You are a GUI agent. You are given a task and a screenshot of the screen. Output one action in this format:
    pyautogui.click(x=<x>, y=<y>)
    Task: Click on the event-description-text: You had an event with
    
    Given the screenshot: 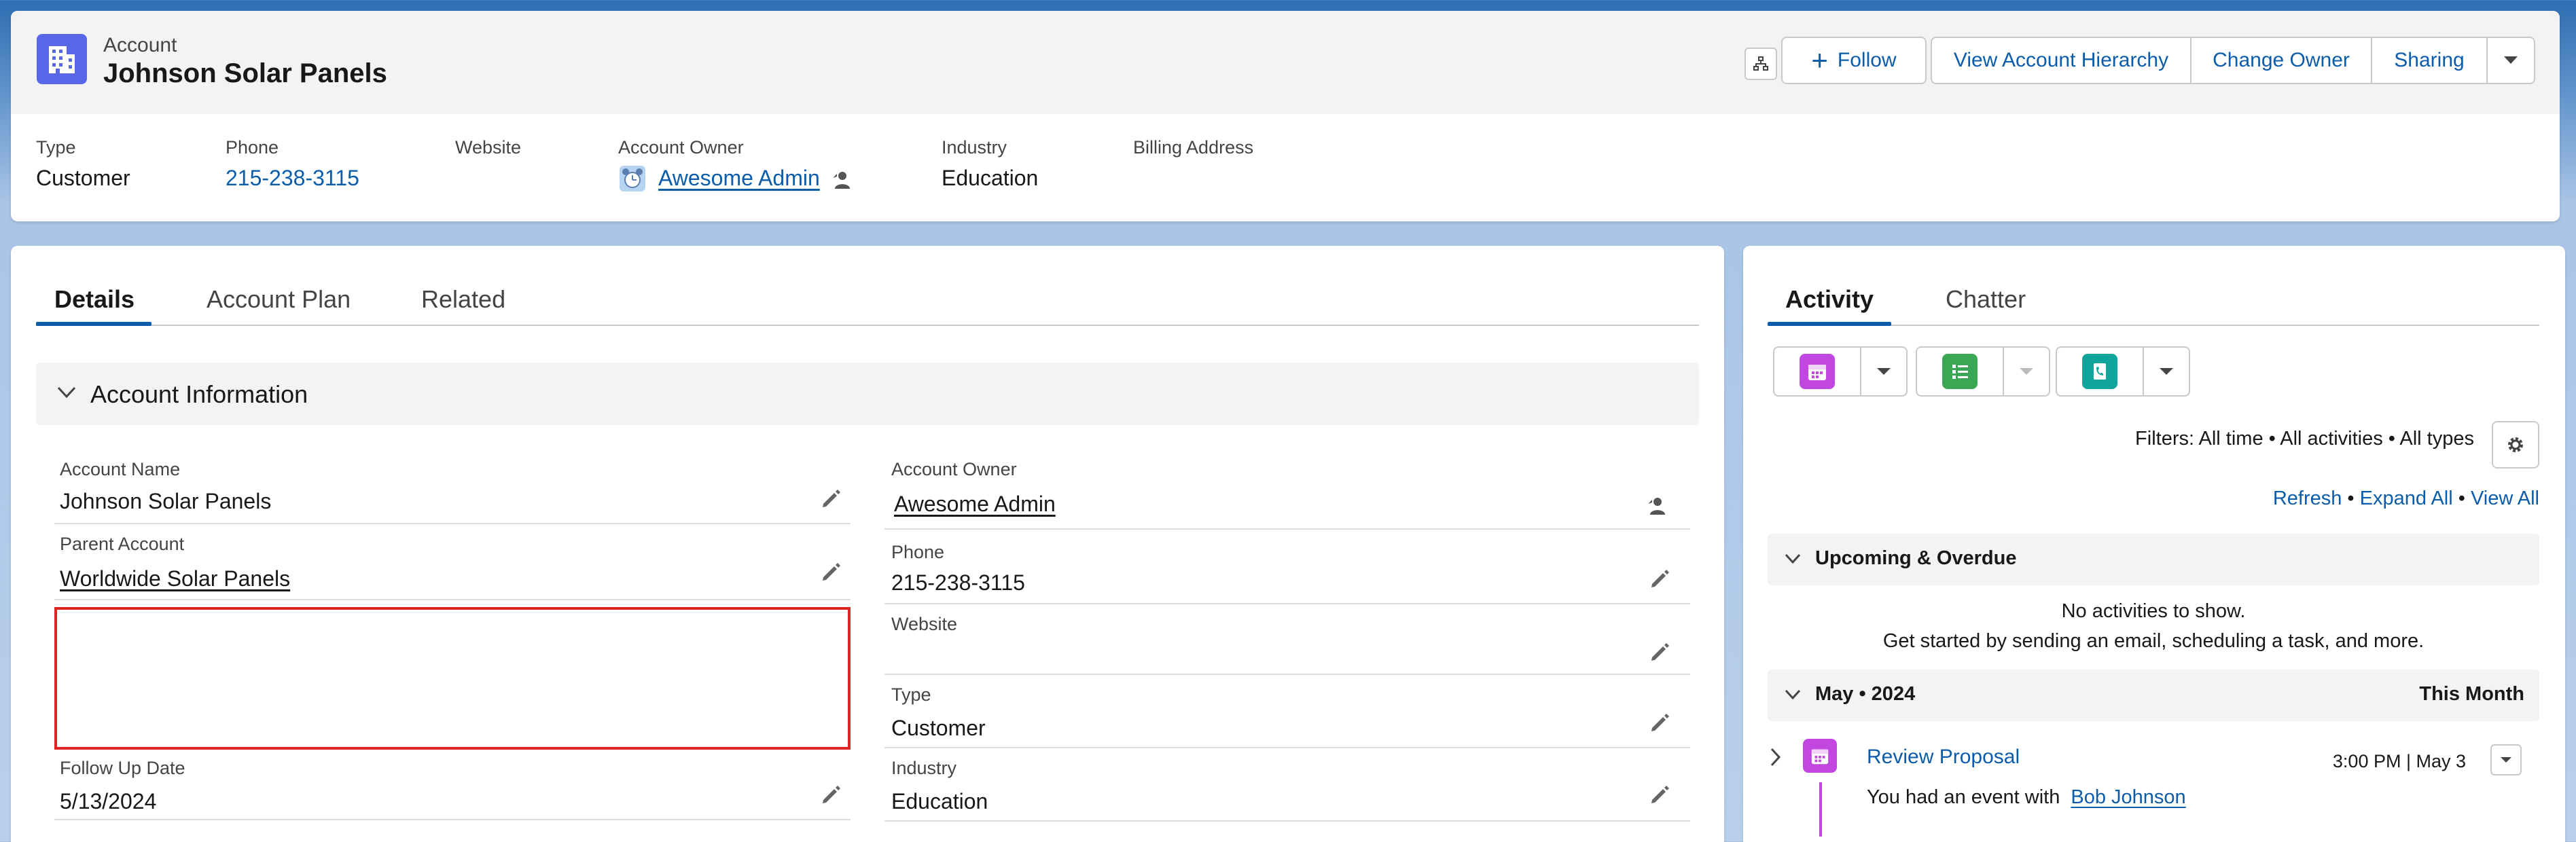 What is the action you would take?
    pyautogui.click(x=1964, y=797)
    